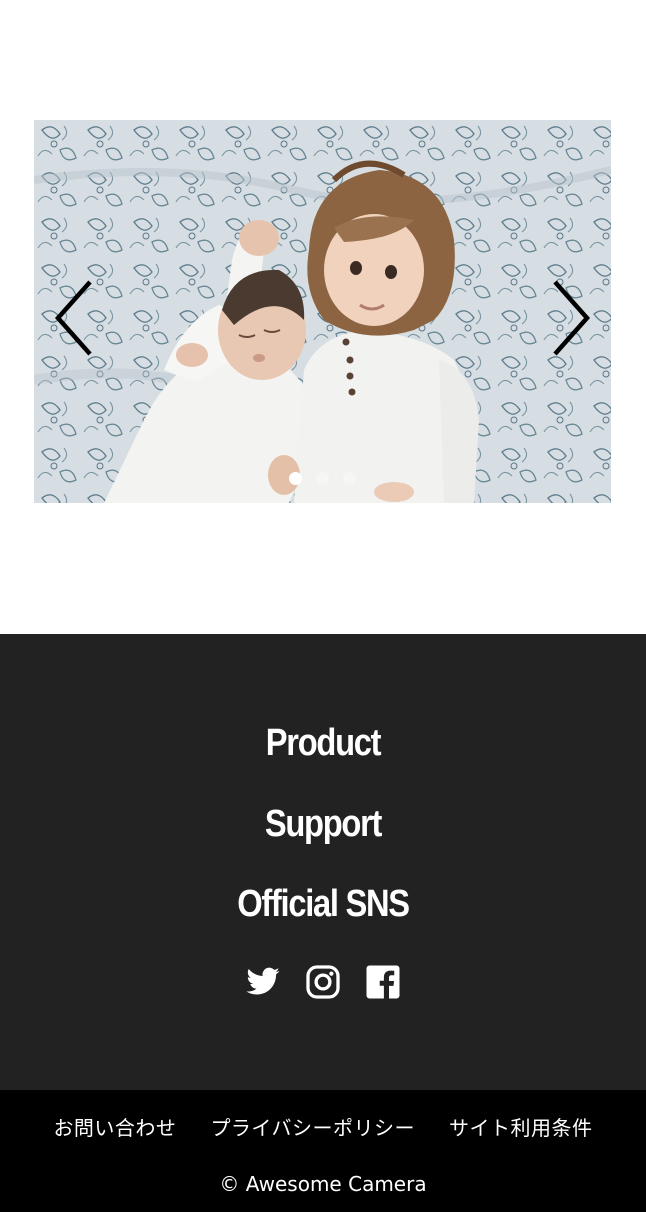 The height and width of the screenshot is (1212, 646). I want to click on sns-icon-row, so click(323, 982).